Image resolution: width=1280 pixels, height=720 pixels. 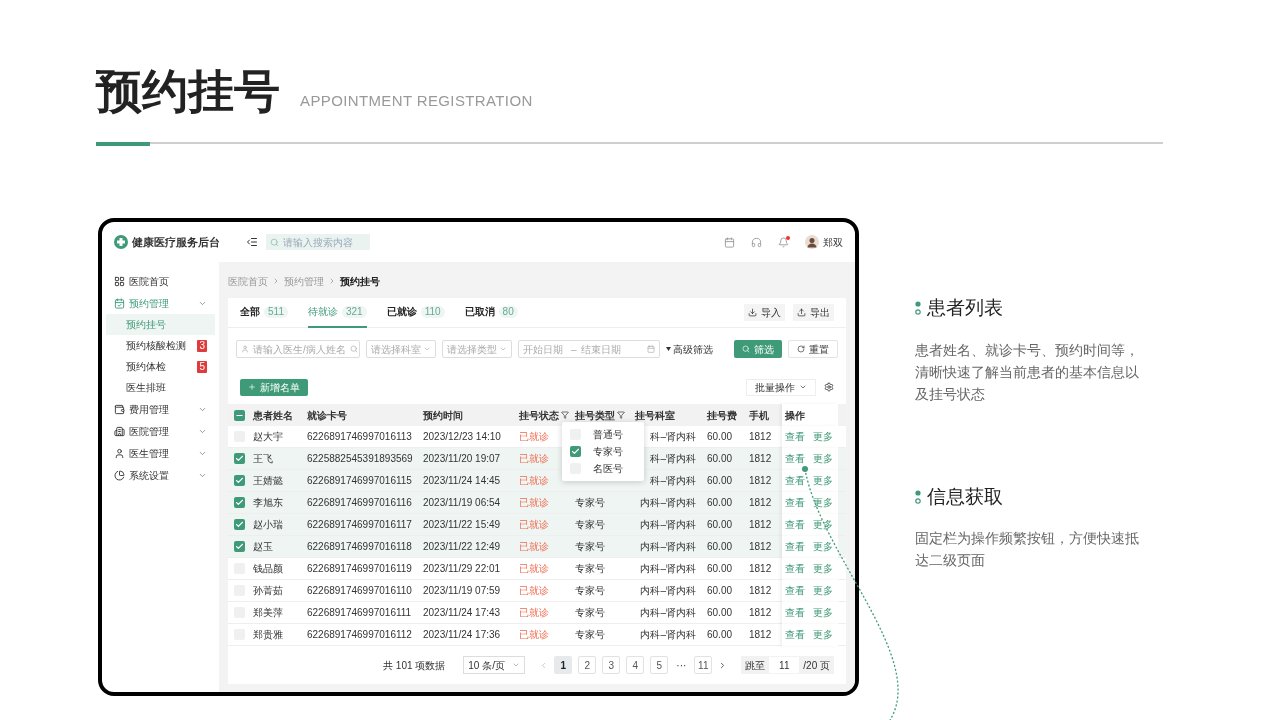 What do you see at coordinates (359, 480) in the screenshot?
I see `table-cell: 6226891746997016115` at bounding box center [359, 480].